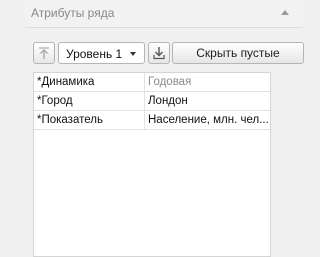  I want to click on move-up-icon, so click(44, 53).